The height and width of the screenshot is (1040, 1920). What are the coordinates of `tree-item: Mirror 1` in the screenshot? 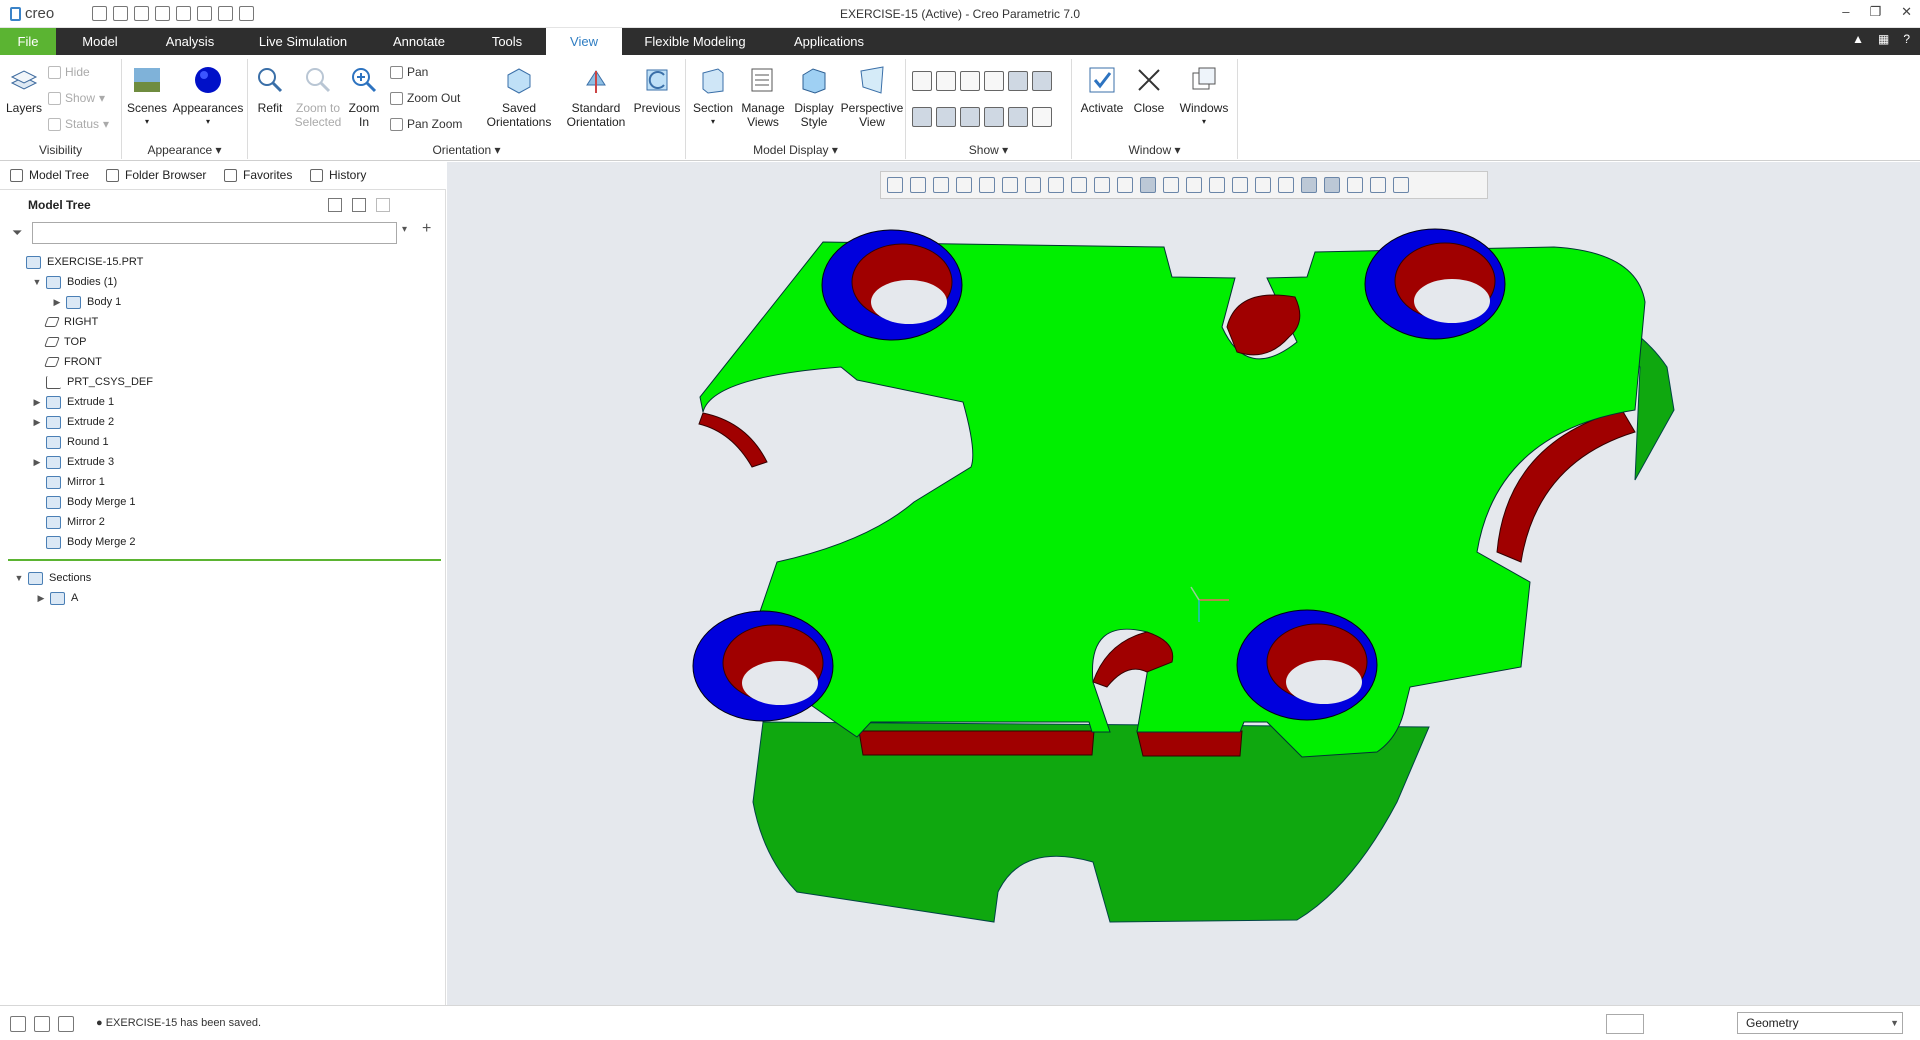 It's located at (67, 482).